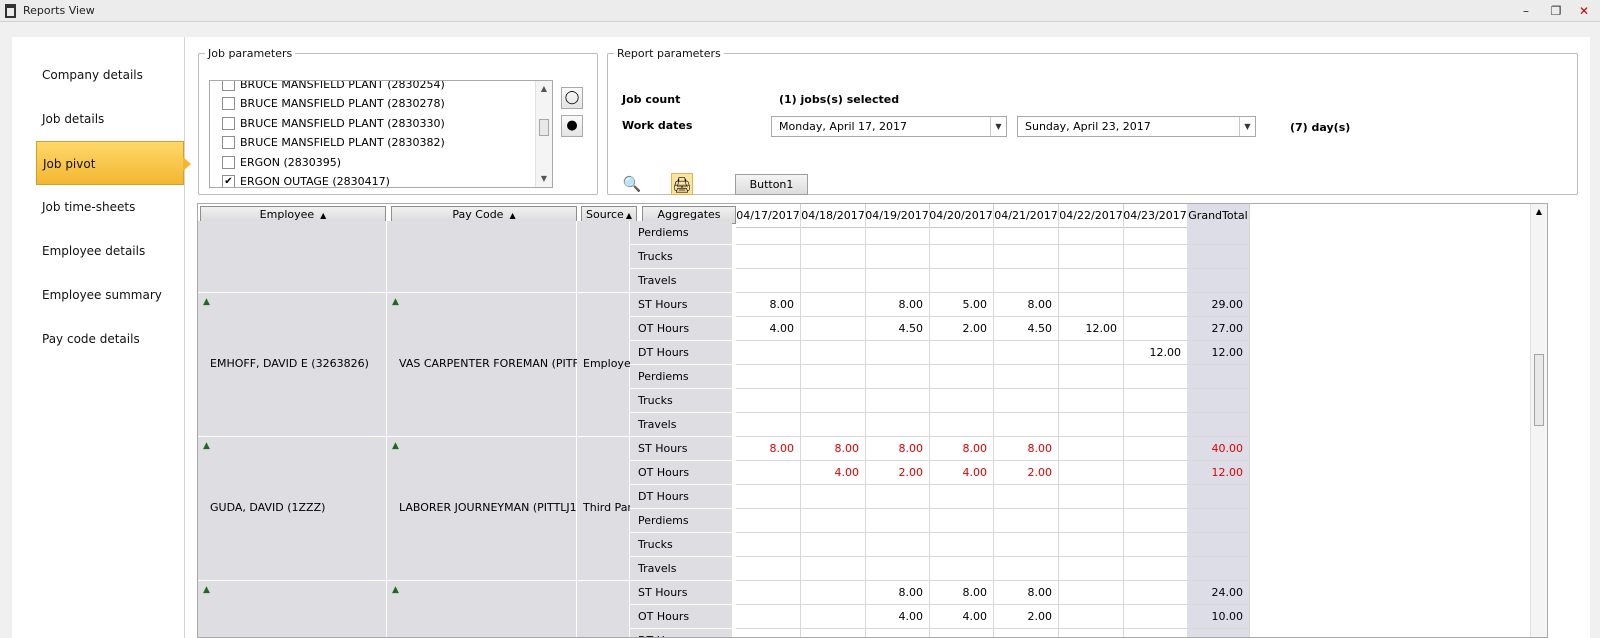 The image size is (1600, 638). What do you see at coordinates (328, 142) in the screenshot?
I see `job-item: BRUCE MANSFIELD PLANT (2830382)` at bounding box center [328, 142].